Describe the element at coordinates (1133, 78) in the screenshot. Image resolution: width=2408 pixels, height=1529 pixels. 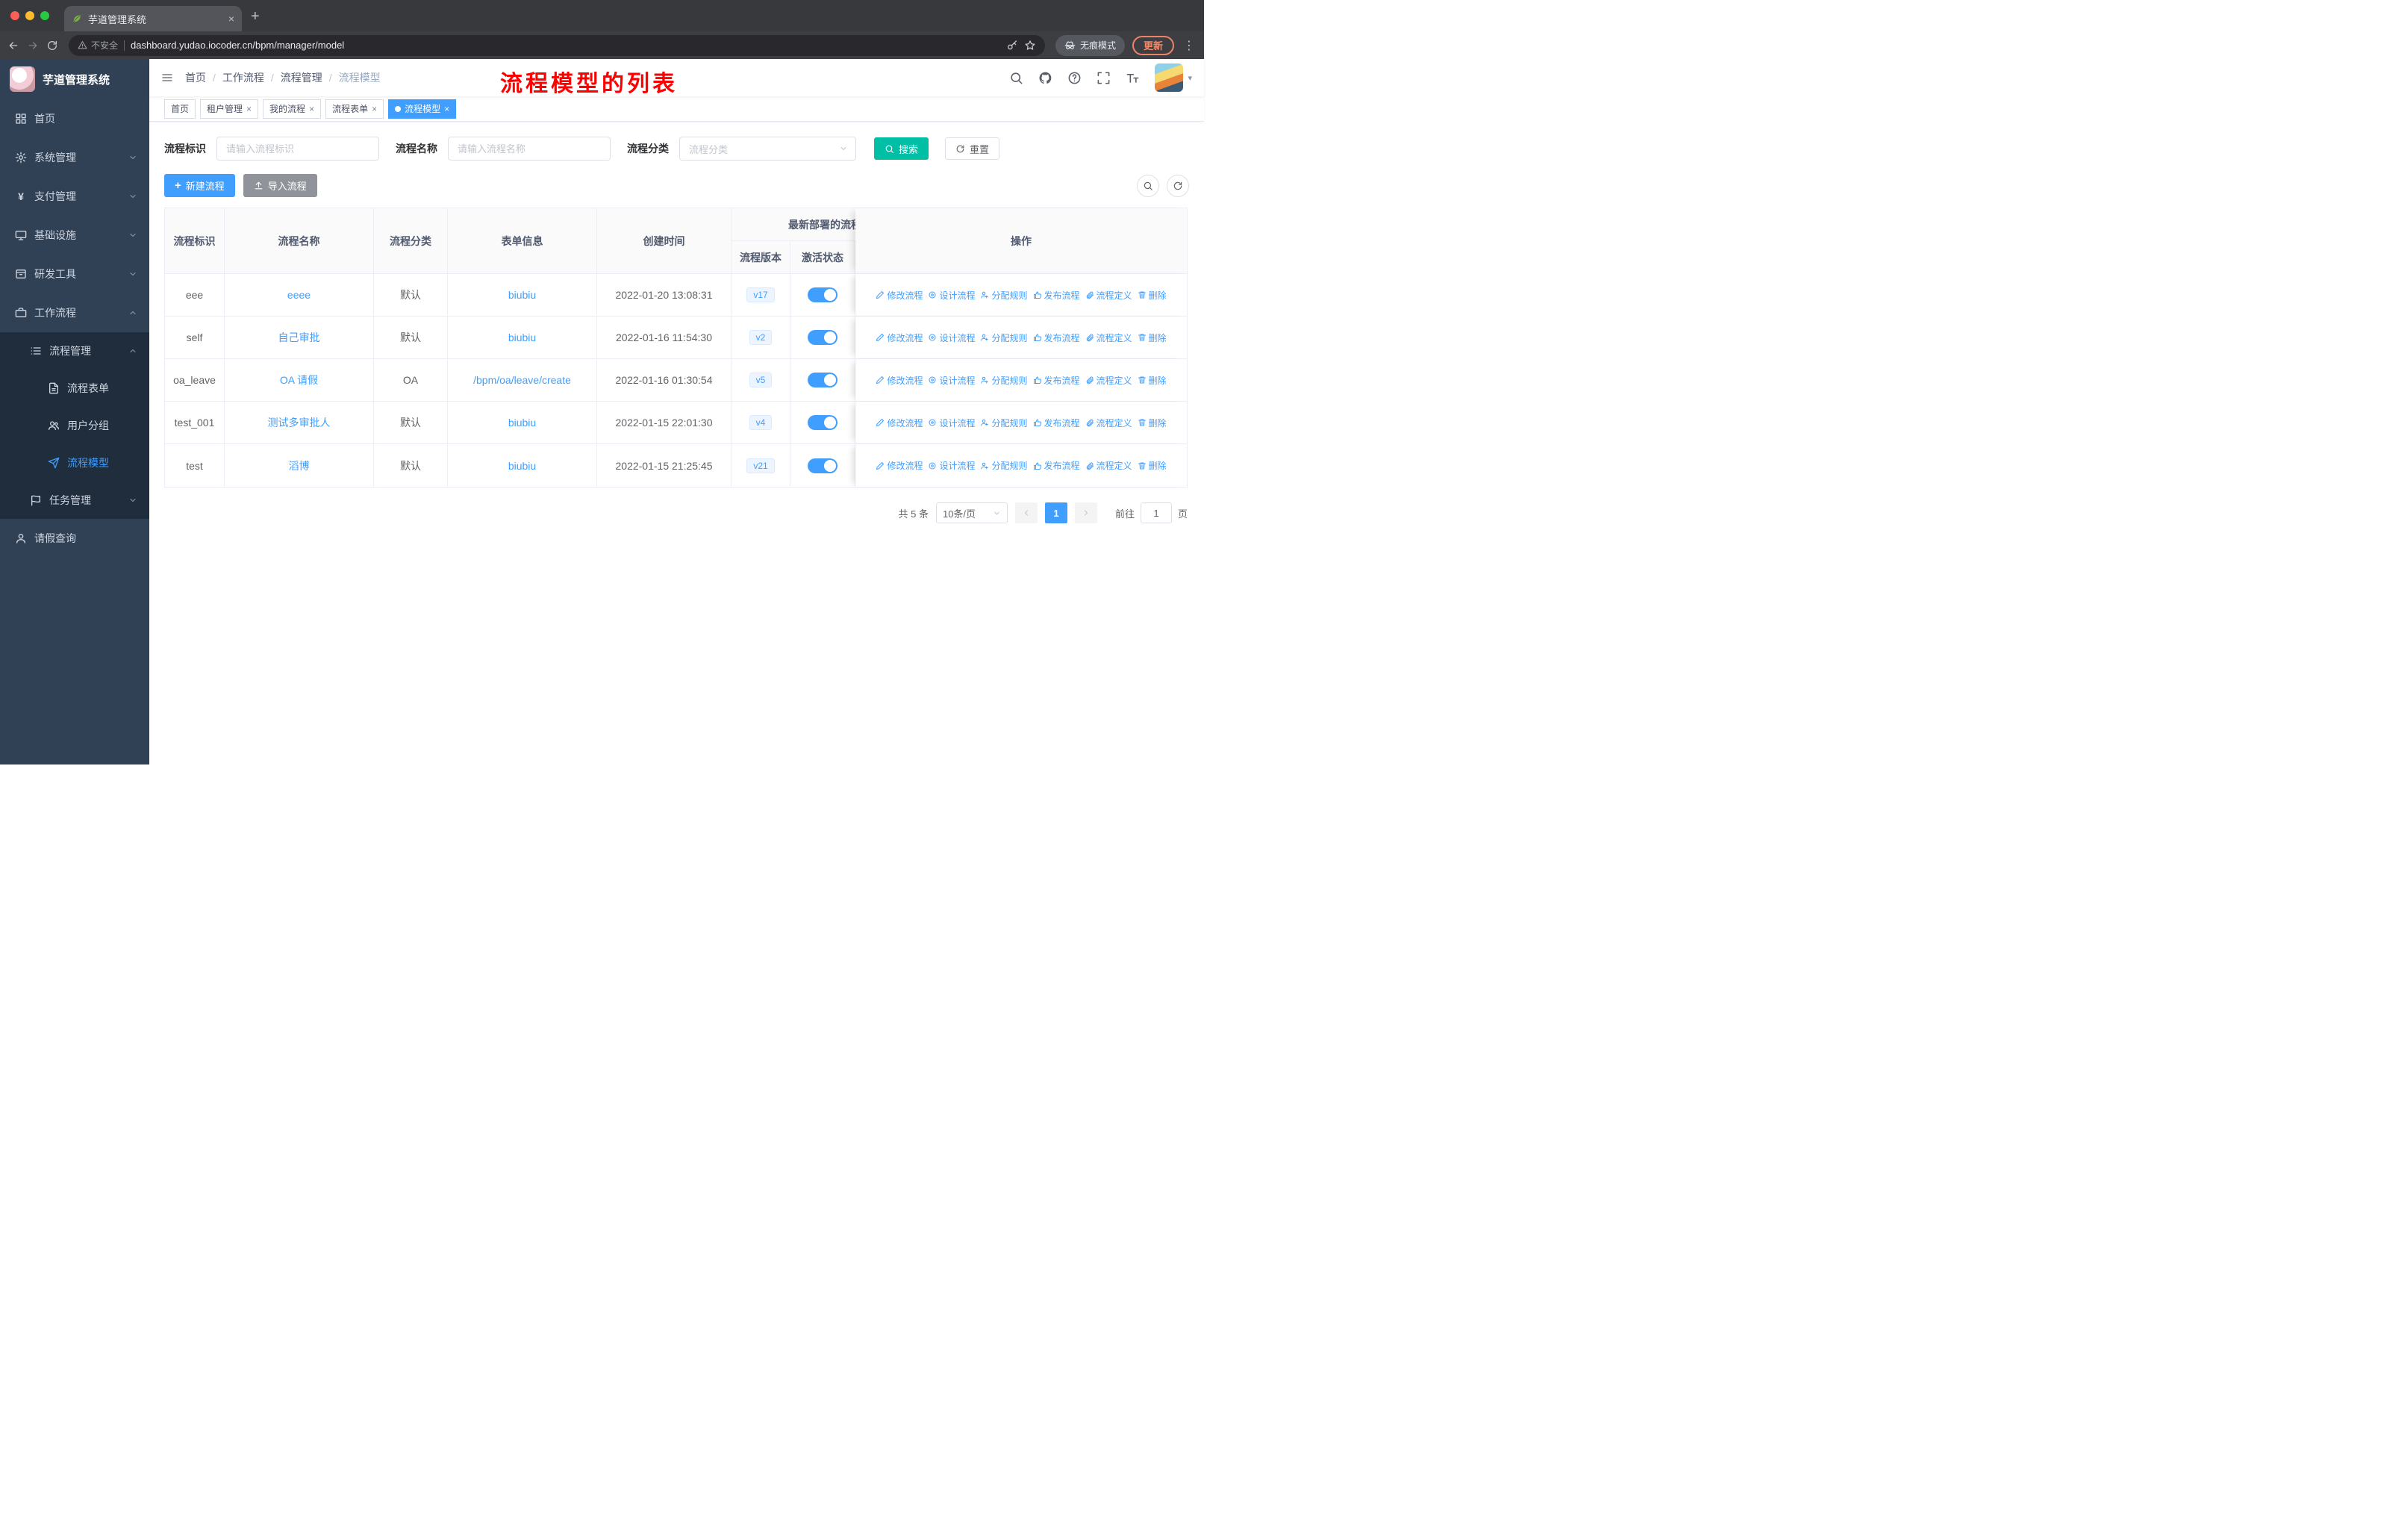
I see `font-size-icon` at that location.